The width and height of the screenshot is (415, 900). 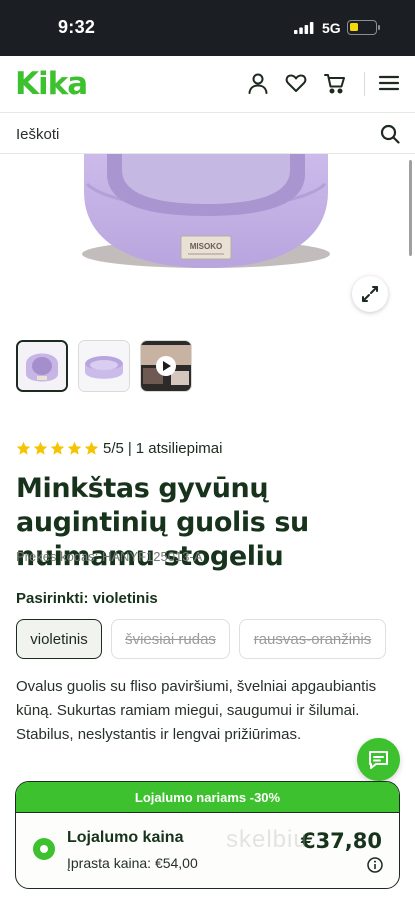 I want to click on rating-row: 5/5 | 1 atsiliepimai, so click(x=119, y=448).